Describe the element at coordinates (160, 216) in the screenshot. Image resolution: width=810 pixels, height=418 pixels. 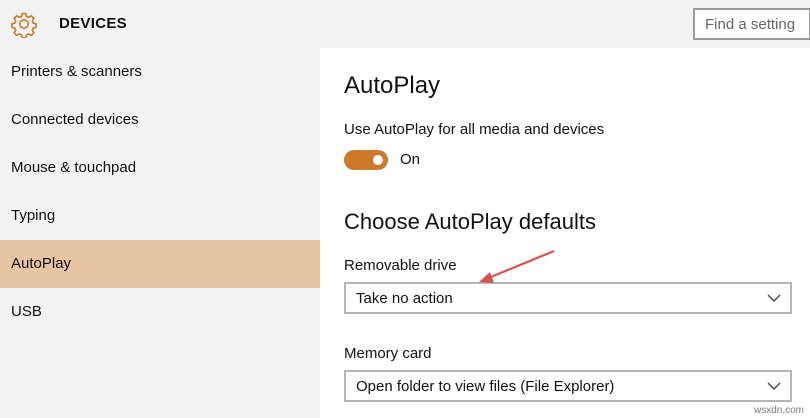
I see `sidebar-item-typing: Typing` at that location.